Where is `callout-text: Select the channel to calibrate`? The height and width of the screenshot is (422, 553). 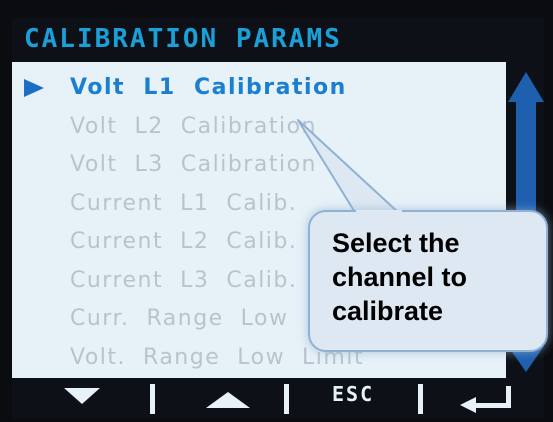 callout-text: Select the channel to calibrate is located at coordinates (400, 277).